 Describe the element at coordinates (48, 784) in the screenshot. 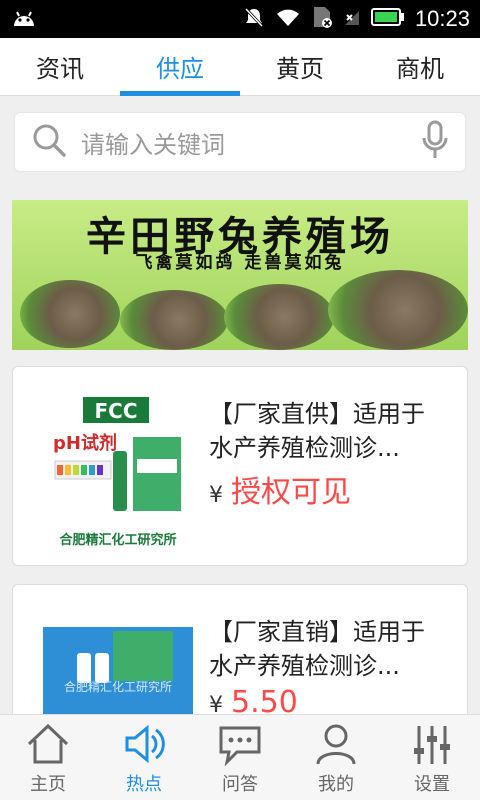

I see `nav-home-label: 主页` at that location.